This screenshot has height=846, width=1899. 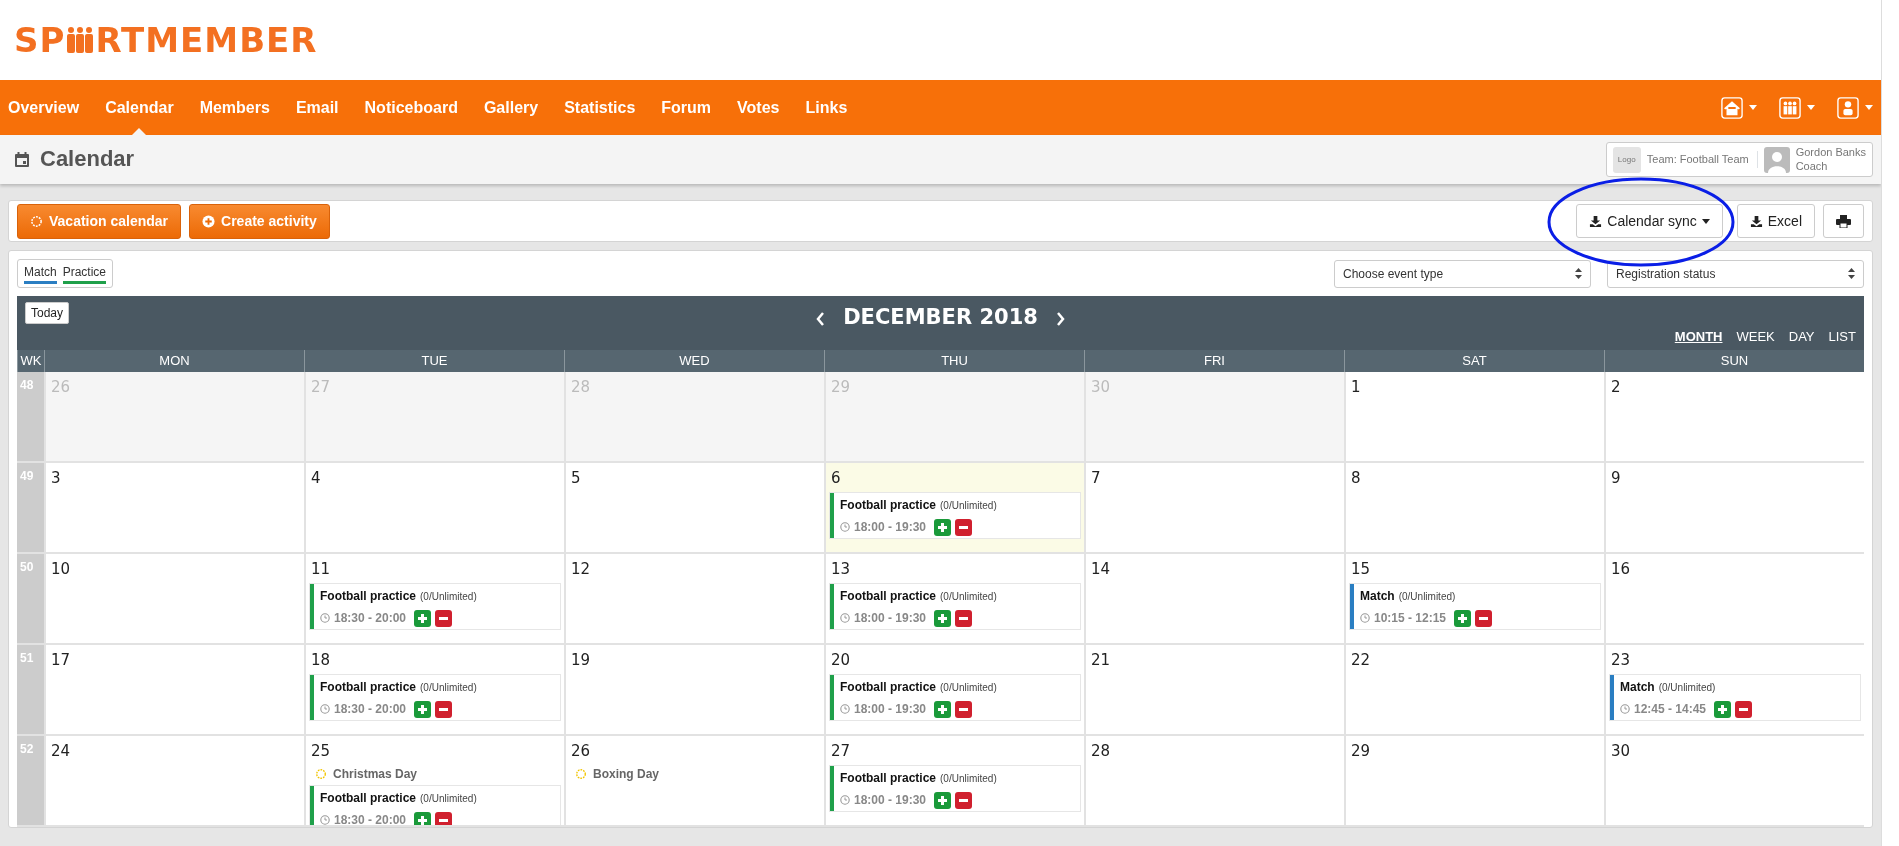 I want to click on day-cell: 16, so click(x=1734, y=599).